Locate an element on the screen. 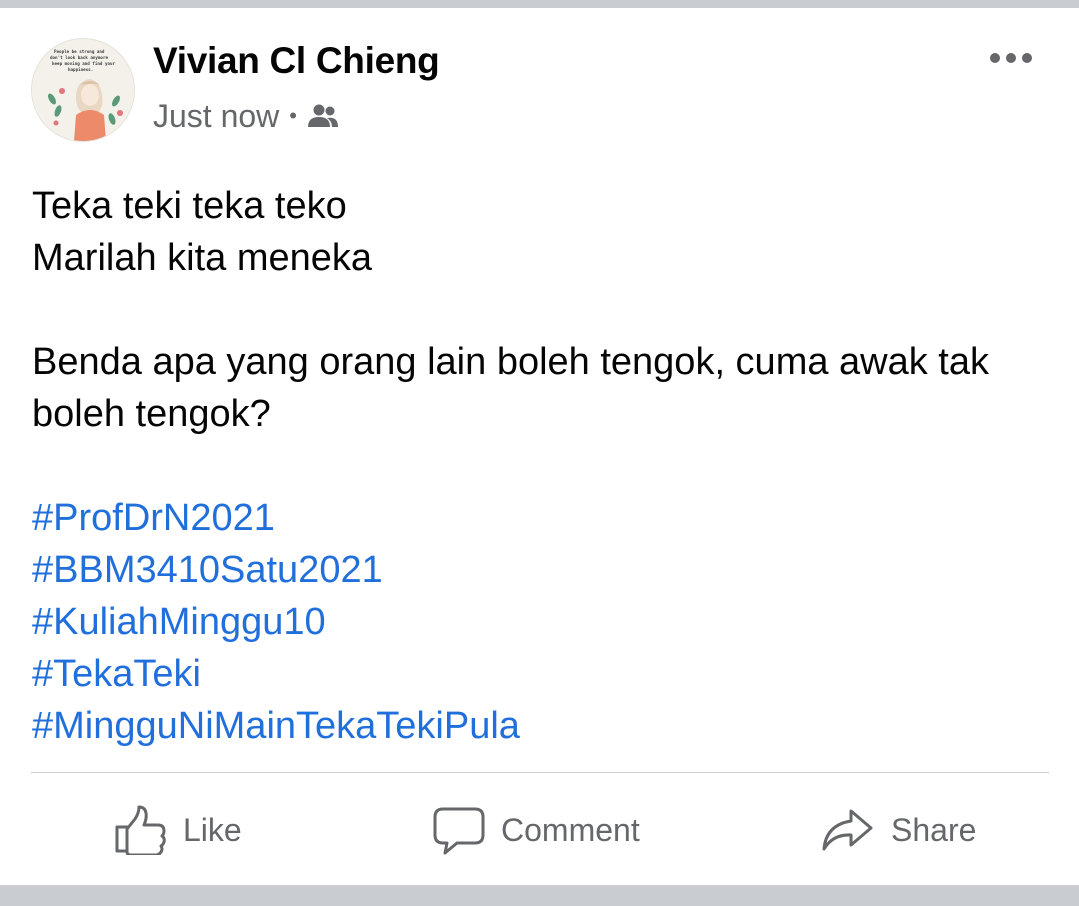 The width and height of the screenshot is (1079, 906). post-text-line: Marilah kita meneka is located at coordinates (202, 258).